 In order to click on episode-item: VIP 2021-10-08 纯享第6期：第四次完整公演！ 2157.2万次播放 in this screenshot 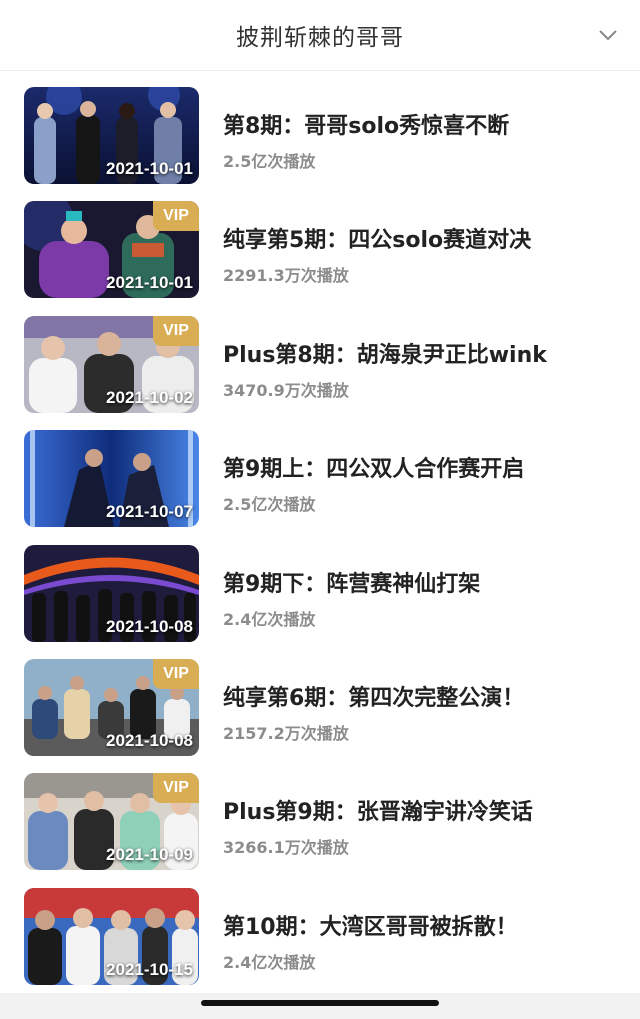, I will do `click(320, 700)`.